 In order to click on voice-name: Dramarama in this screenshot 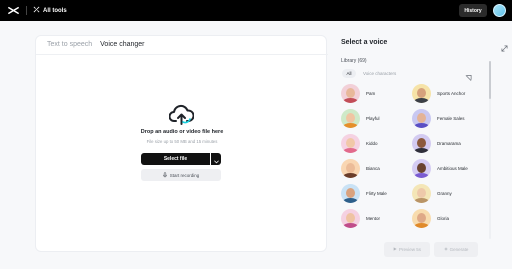, I will do `click(449, 143)`.